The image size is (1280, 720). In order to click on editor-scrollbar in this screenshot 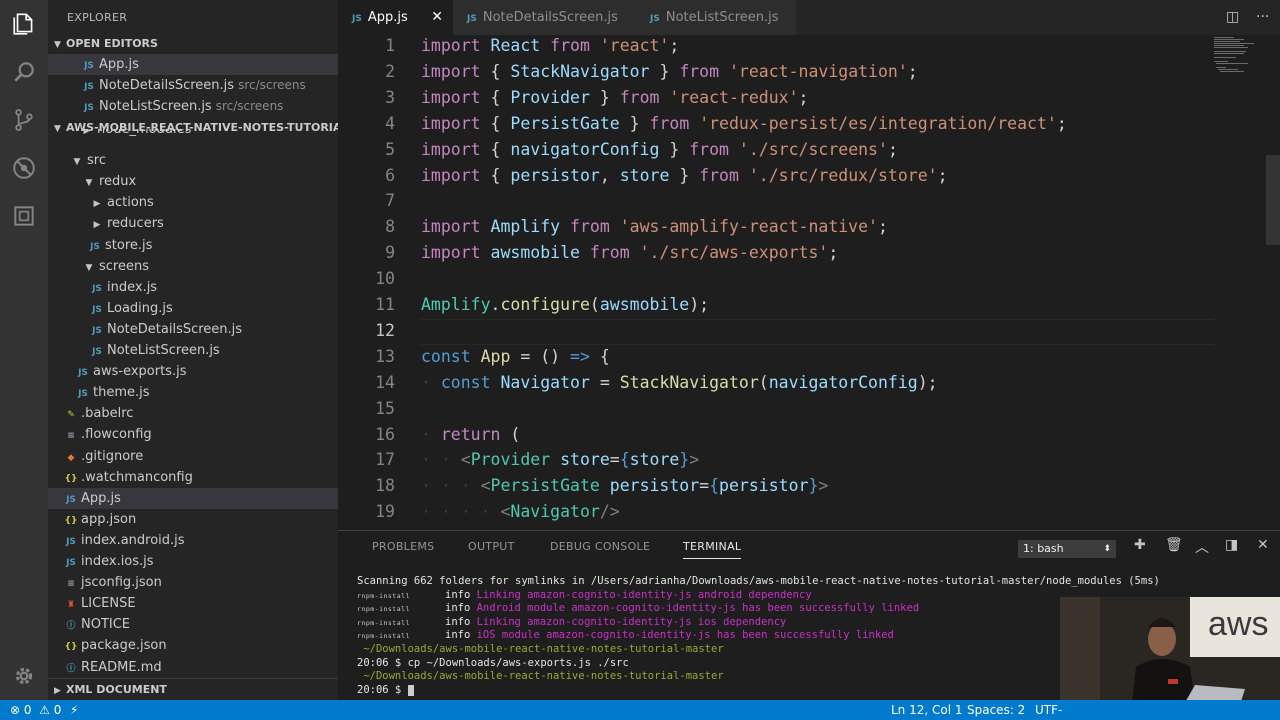, I will do `click(1273, 200)`.